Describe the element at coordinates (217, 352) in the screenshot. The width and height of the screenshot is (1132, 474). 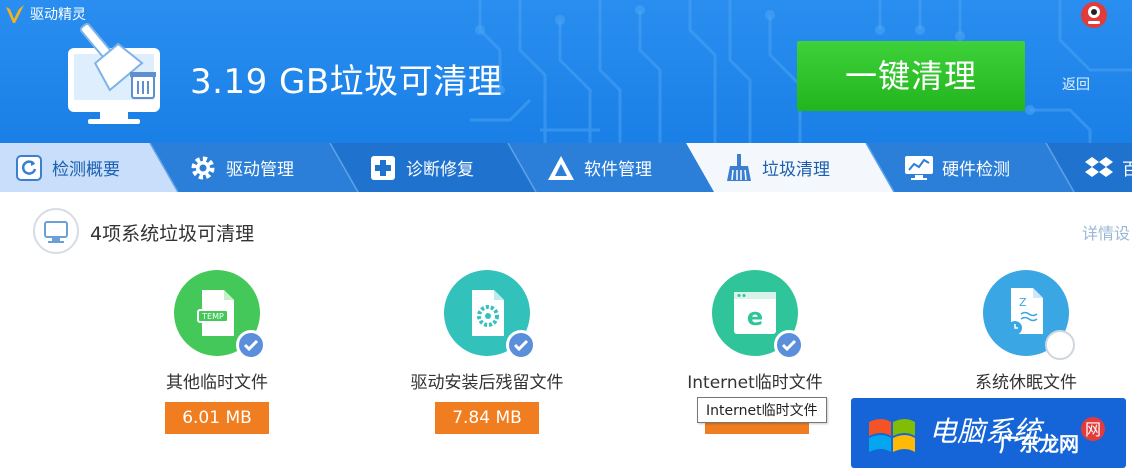
I see `junk-item-other-temp: TEMP 其他临时文件 6.01 MB` at that location.